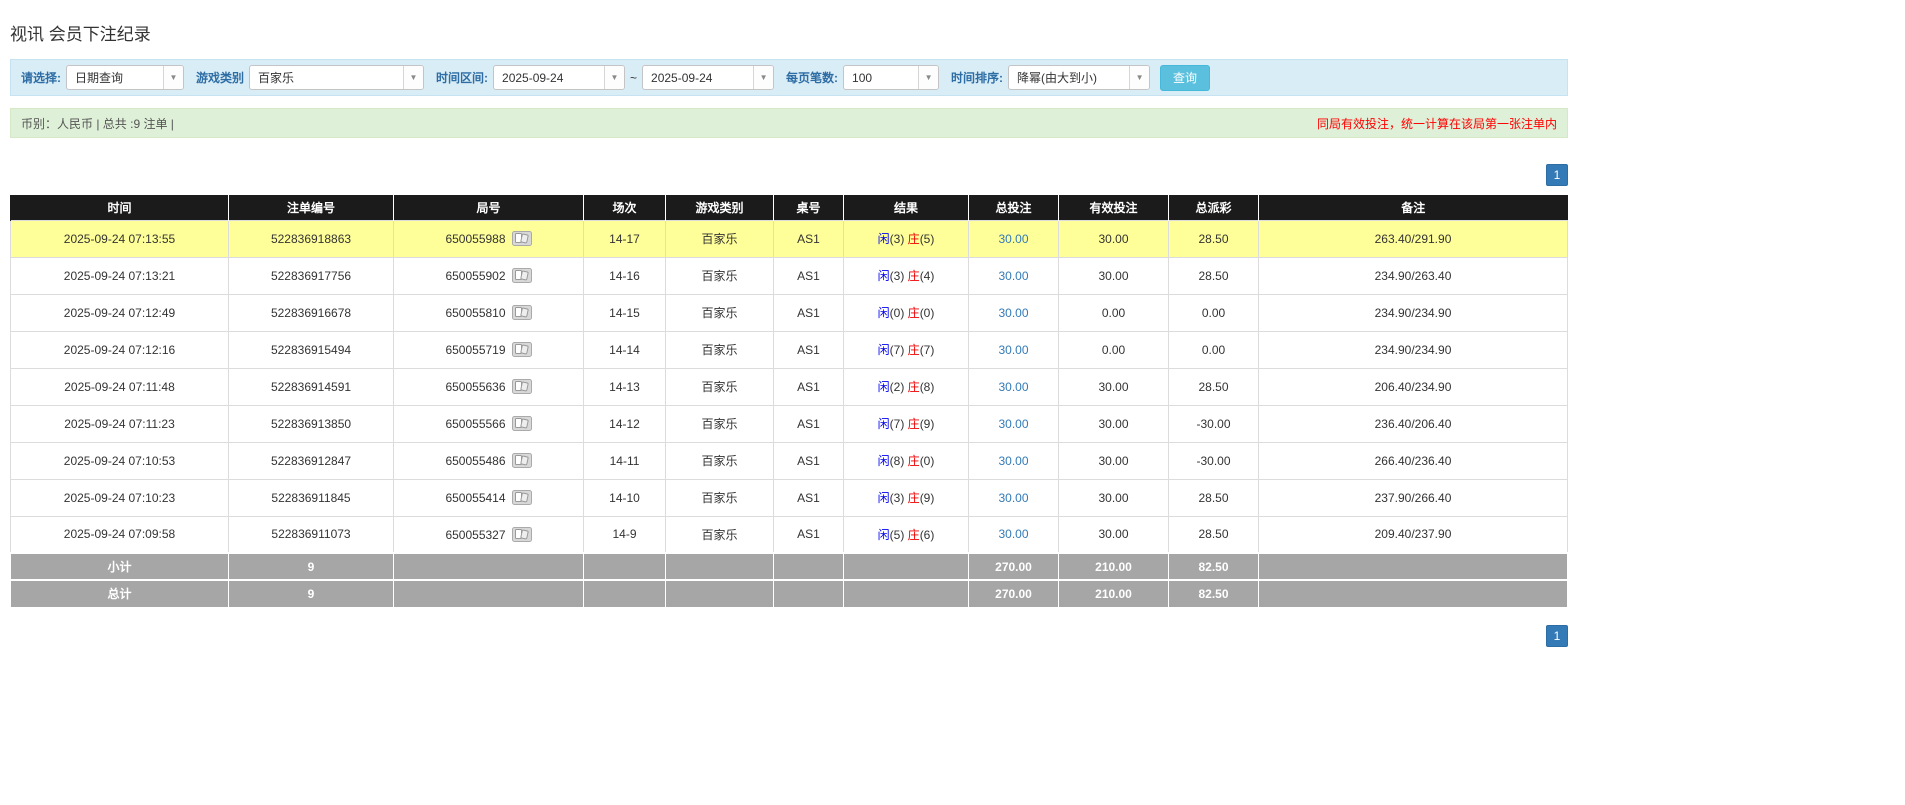  Describe the element at coordinates (1436, 123) in the screenshot. I see `summary-notice: 同局有效投注，统一计算在该局第一张注单内` at that location.